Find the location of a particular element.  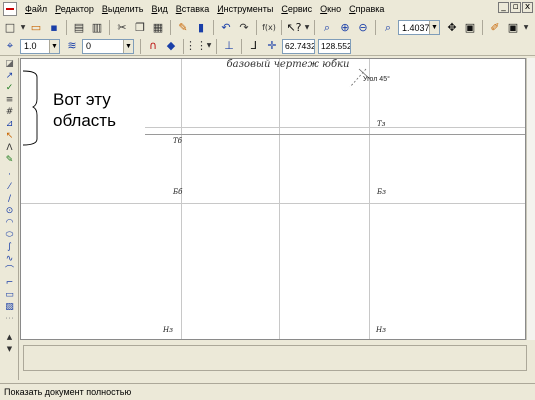

aux-line-icon: ⁄ is located at coordinates (9, 187).